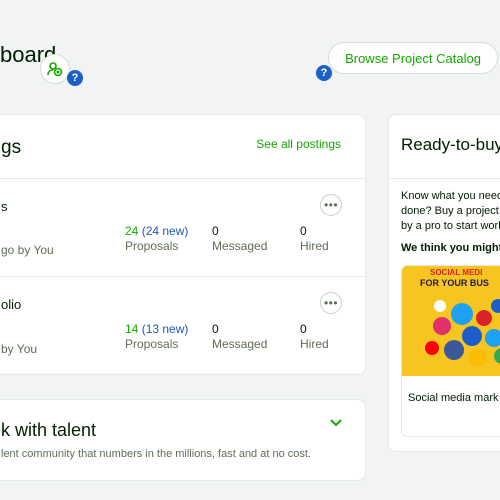 The height and width of the screenshot is (500, 500). I want to click on ready-to-buy-title: Ready-to-buy, so click(450, 144).